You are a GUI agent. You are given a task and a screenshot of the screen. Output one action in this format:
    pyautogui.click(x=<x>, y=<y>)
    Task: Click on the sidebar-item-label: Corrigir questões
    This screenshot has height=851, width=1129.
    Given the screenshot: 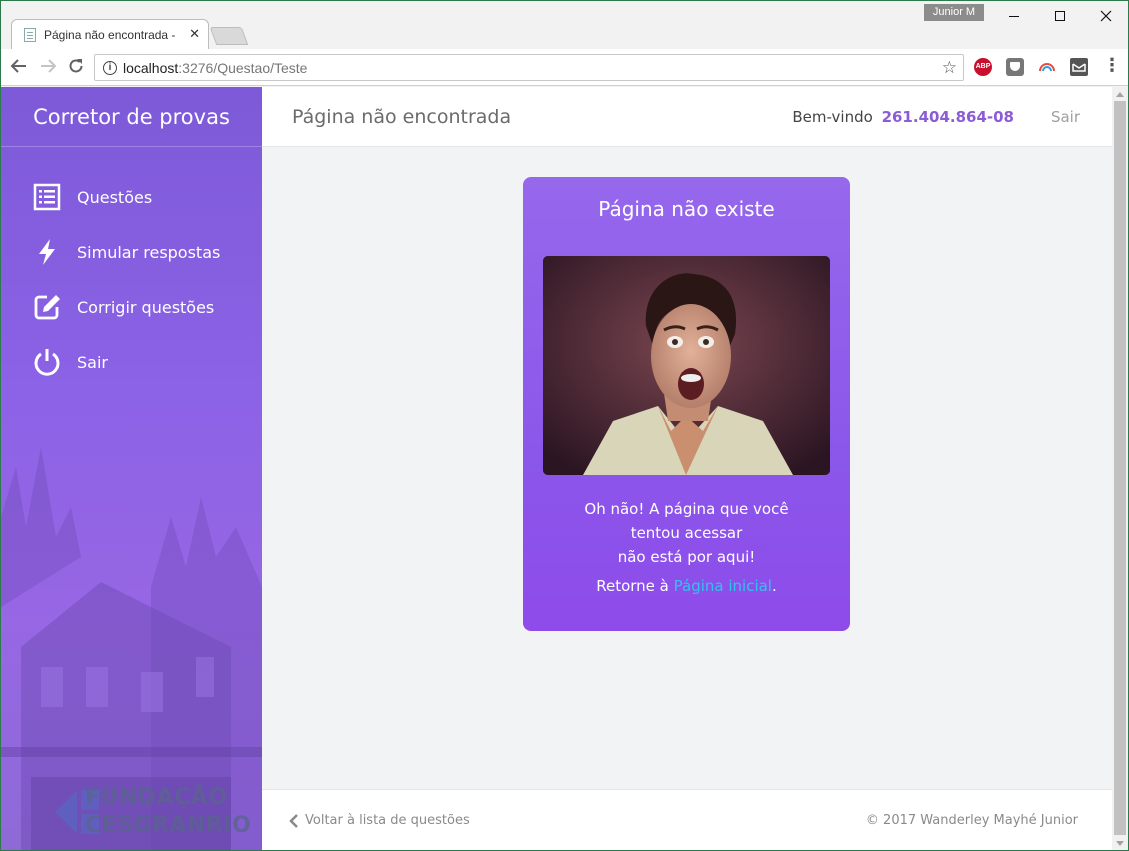 What is the action you would take?
    pyautogui.click(x=146, y=307)
    